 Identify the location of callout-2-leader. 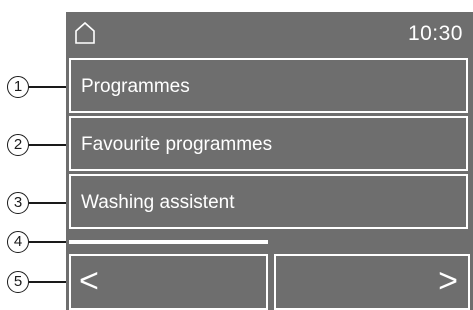
(48, 145).